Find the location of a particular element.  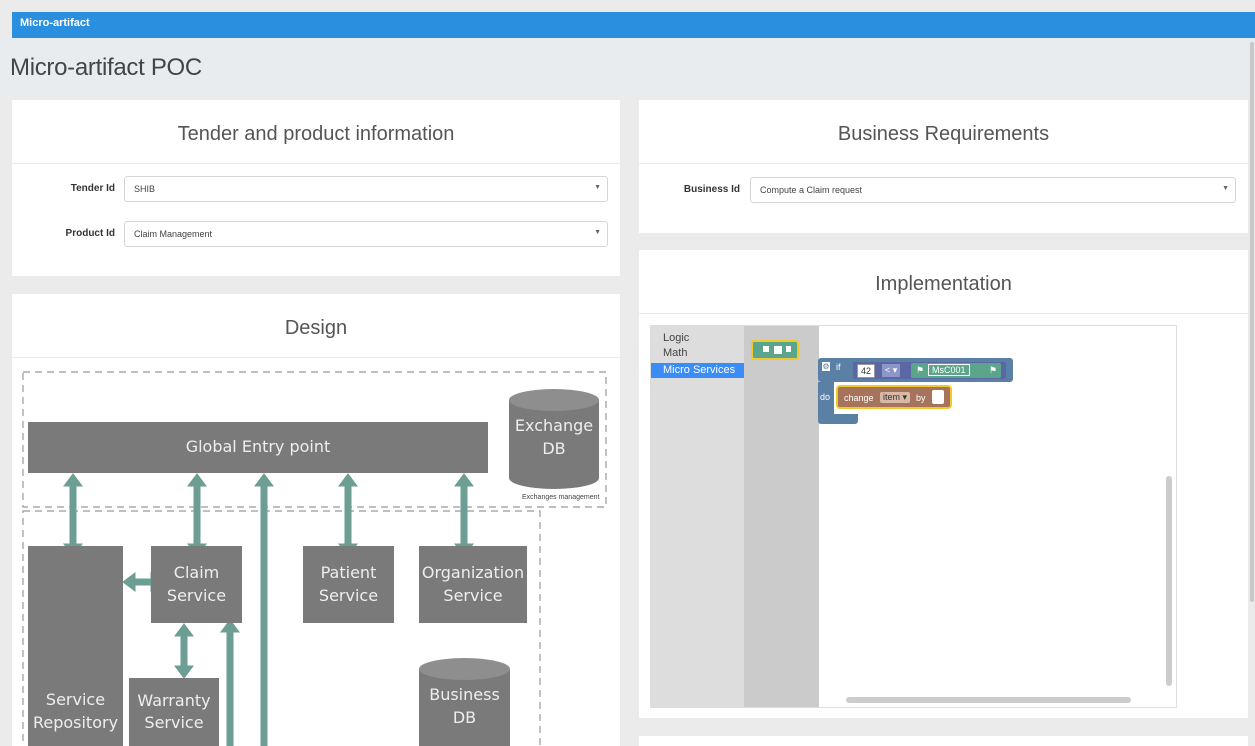

toolbox-item-math: Math is located at coordinates (697, 353).